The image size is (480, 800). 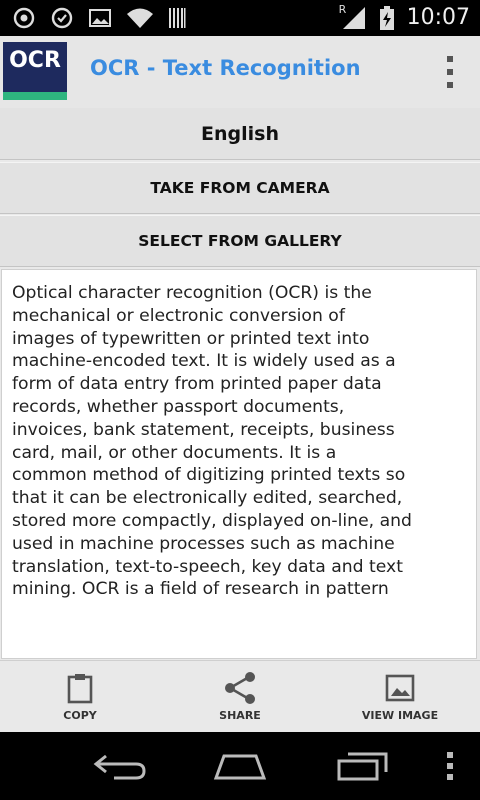 I want to click on app-logo-text: OCR, so click(x=35, y=60).